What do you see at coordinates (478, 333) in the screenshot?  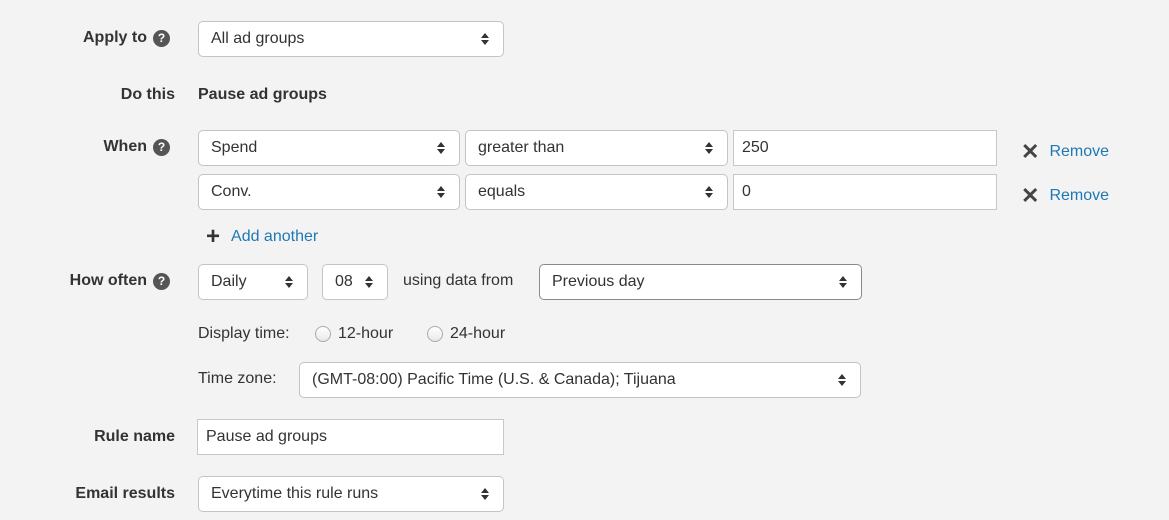 I see `radio-24-hour-label: 24-hour` at bounding box center [478, 333].